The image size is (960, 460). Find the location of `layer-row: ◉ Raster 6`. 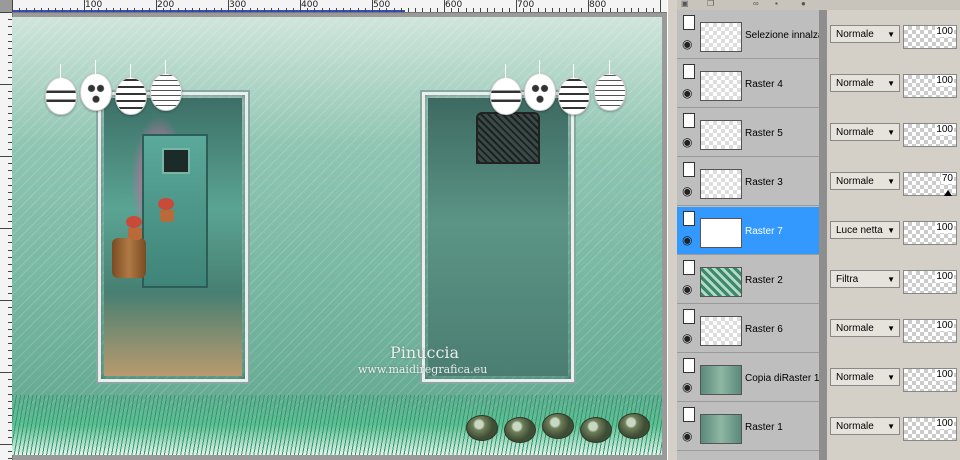

layer-row: ◉ Raster 6 is located at coordinates (748, 329).